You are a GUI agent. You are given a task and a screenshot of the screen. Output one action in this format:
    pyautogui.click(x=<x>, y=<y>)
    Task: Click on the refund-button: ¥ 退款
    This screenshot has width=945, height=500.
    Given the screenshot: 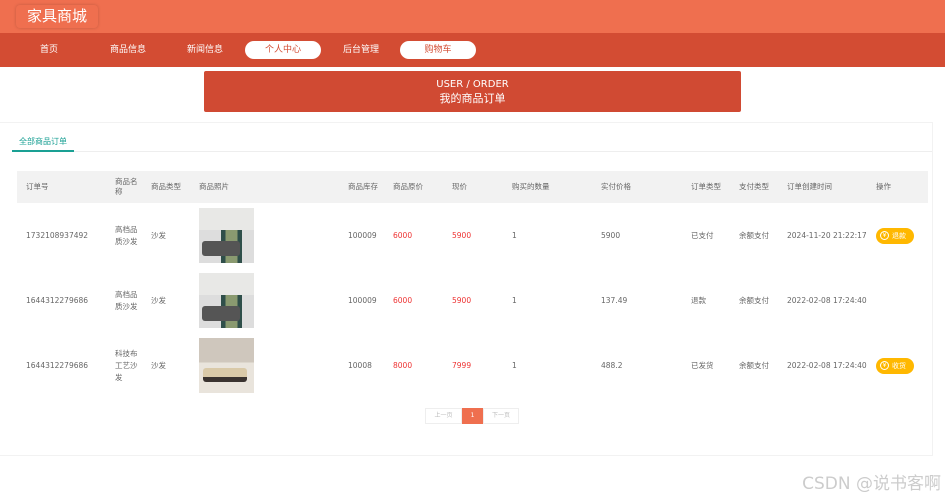 What is the action you would take?
    pyautogui.click(x=895, y=235)
    